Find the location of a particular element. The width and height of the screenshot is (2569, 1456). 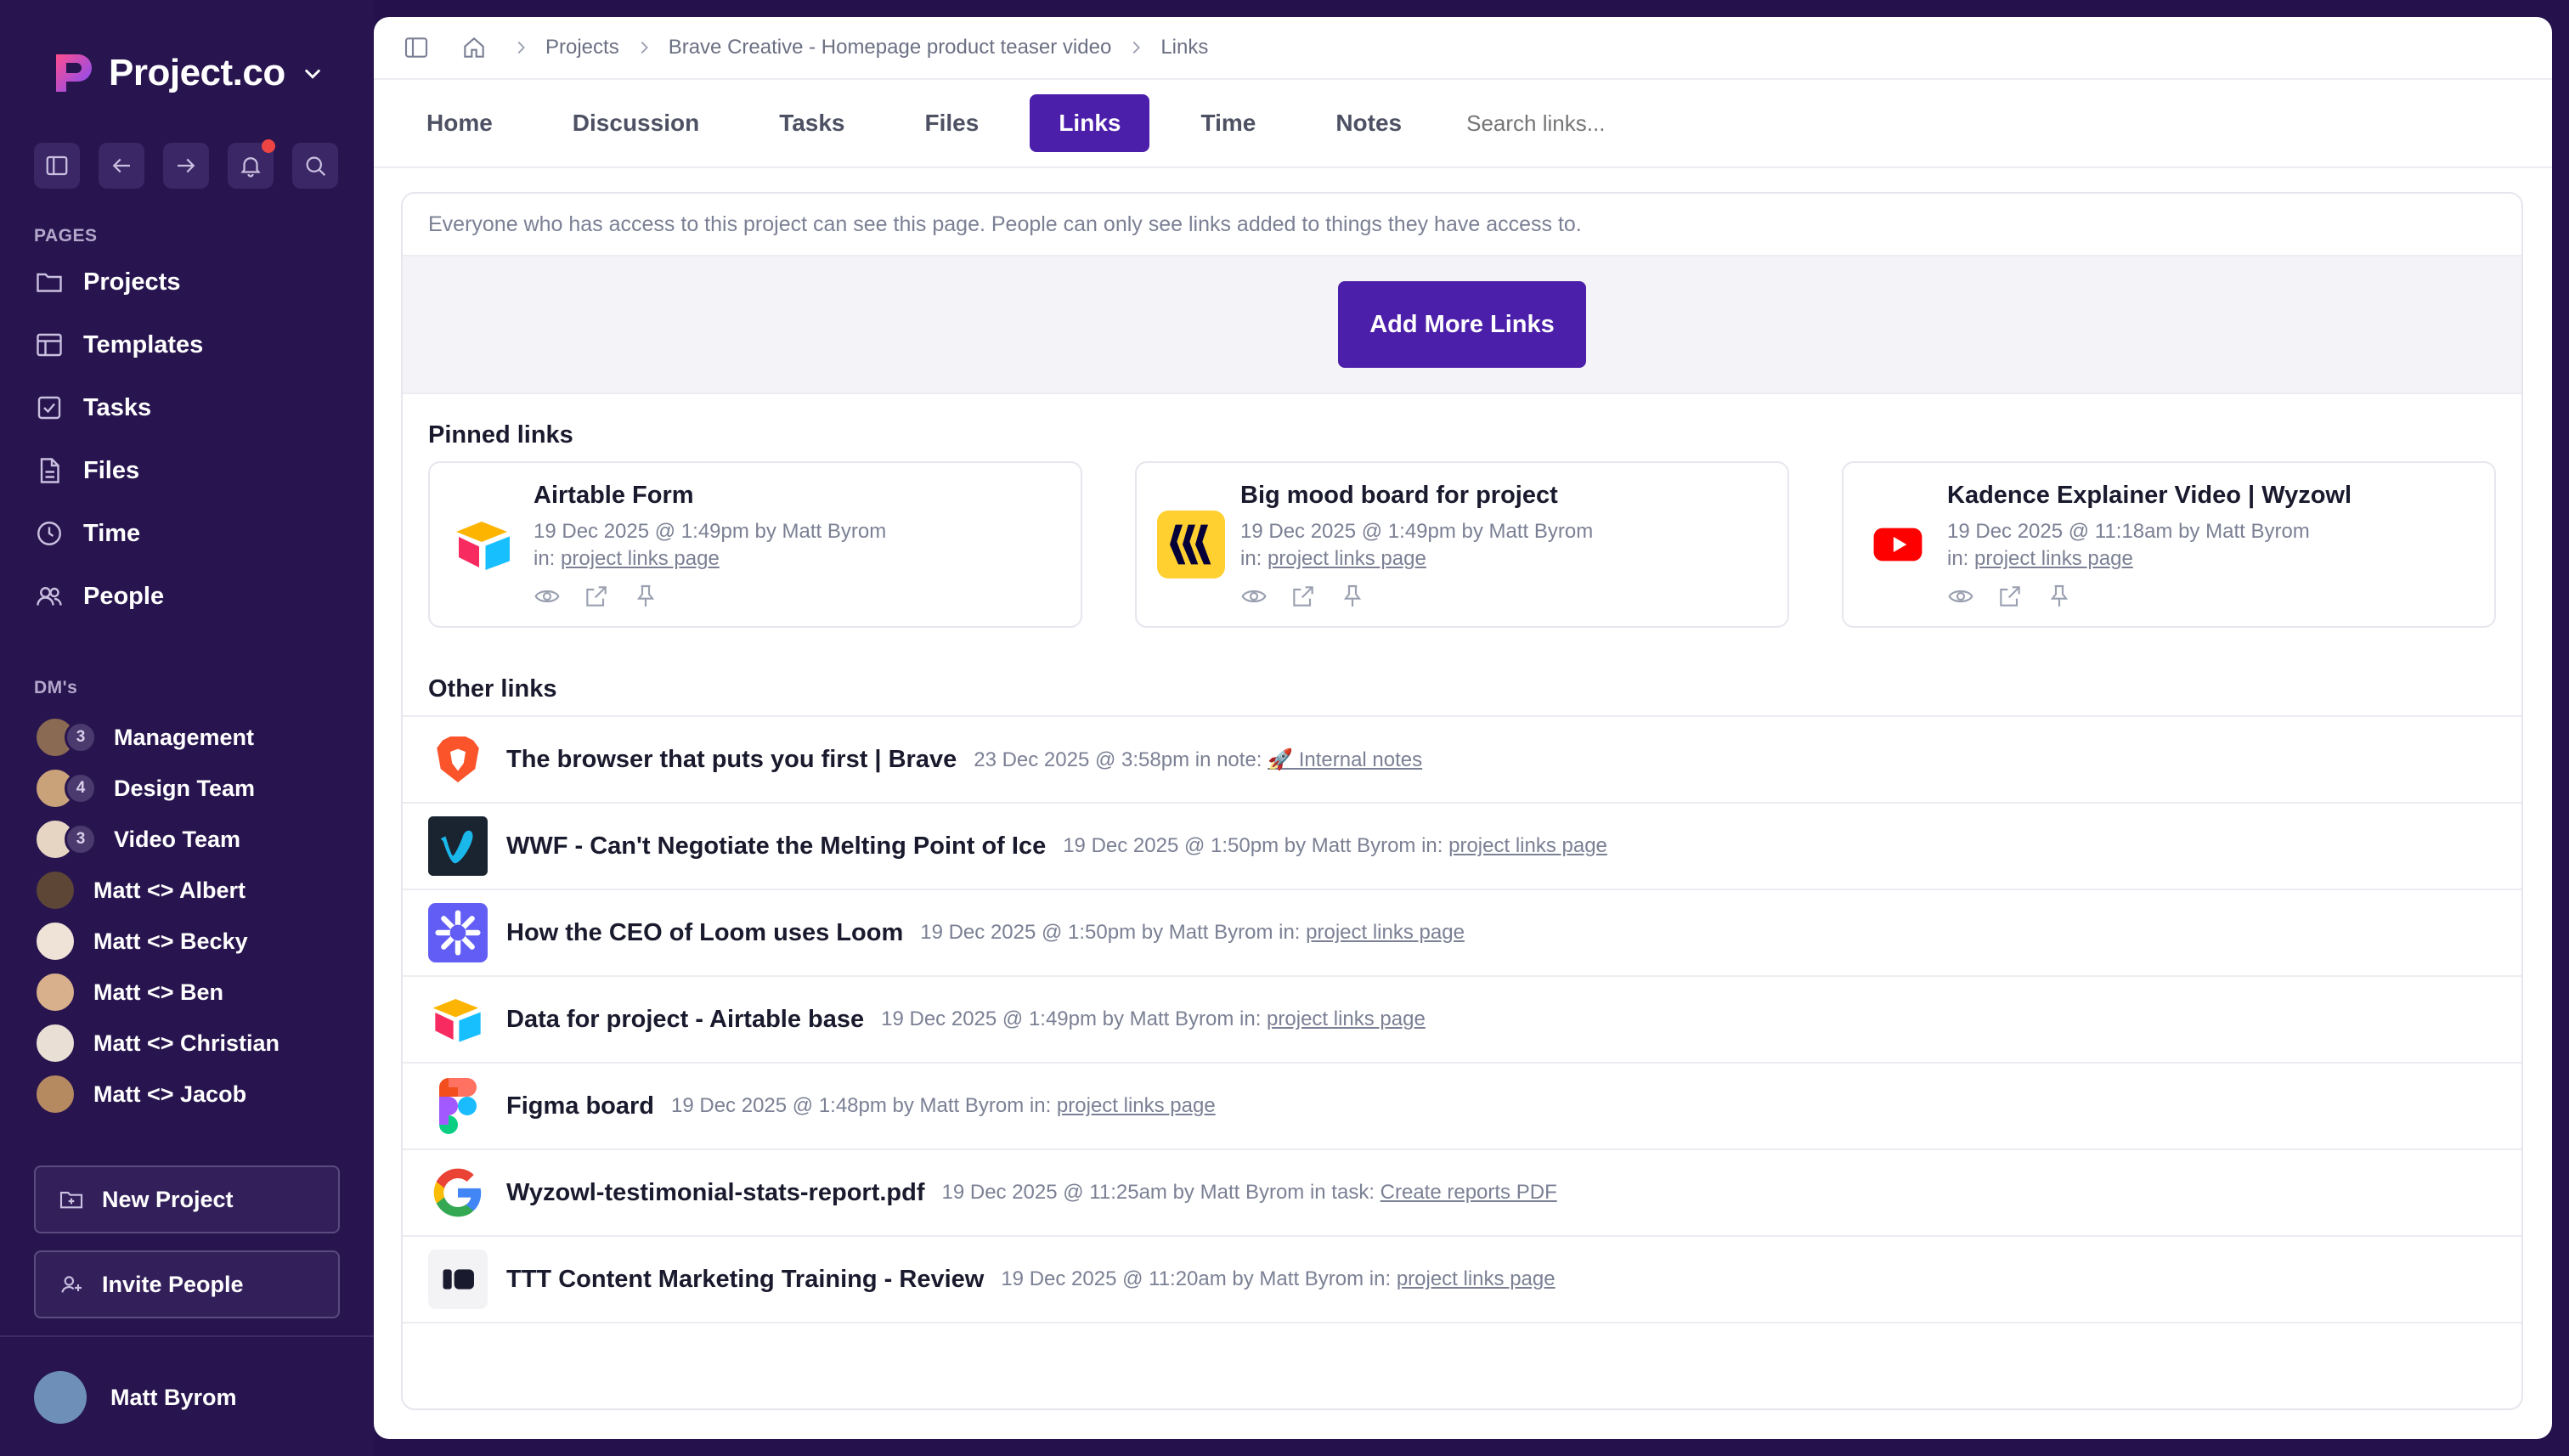

invite-people-button: Invite People is located at coordinates (187, 1284).